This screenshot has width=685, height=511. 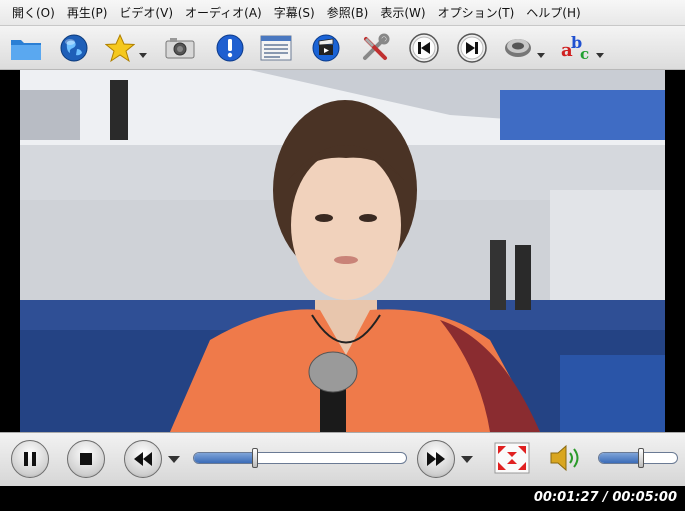 What do you see at coordinates (605, 497) in the screenshot?
I see `time-display: 00:01:27 / 00:05:00` at bounding box center [605, 497].